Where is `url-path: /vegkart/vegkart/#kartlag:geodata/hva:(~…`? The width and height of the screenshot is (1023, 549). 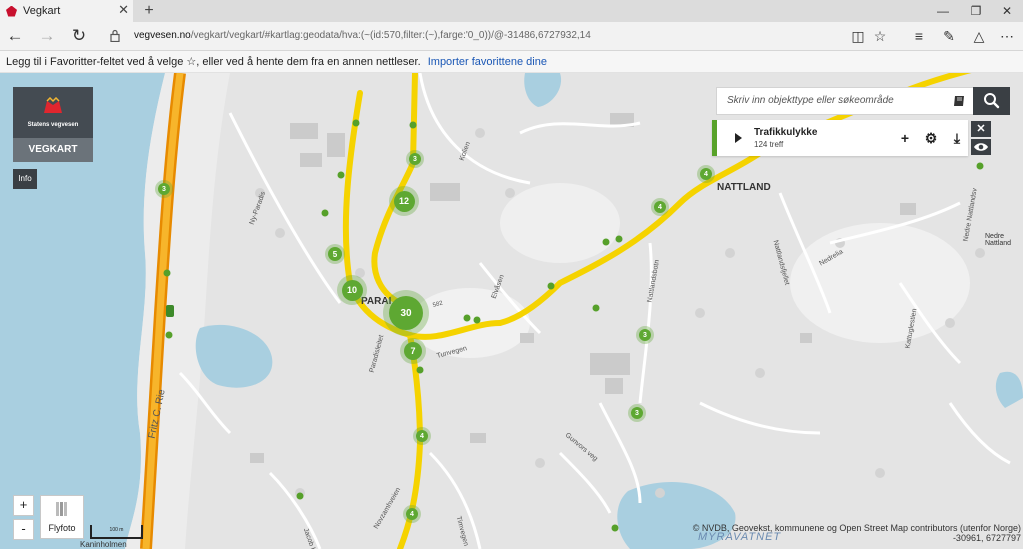
url-path: /vegkart/vegkart/#kartlag:geodata/hva:(~… is located at coordinates (390, 35).